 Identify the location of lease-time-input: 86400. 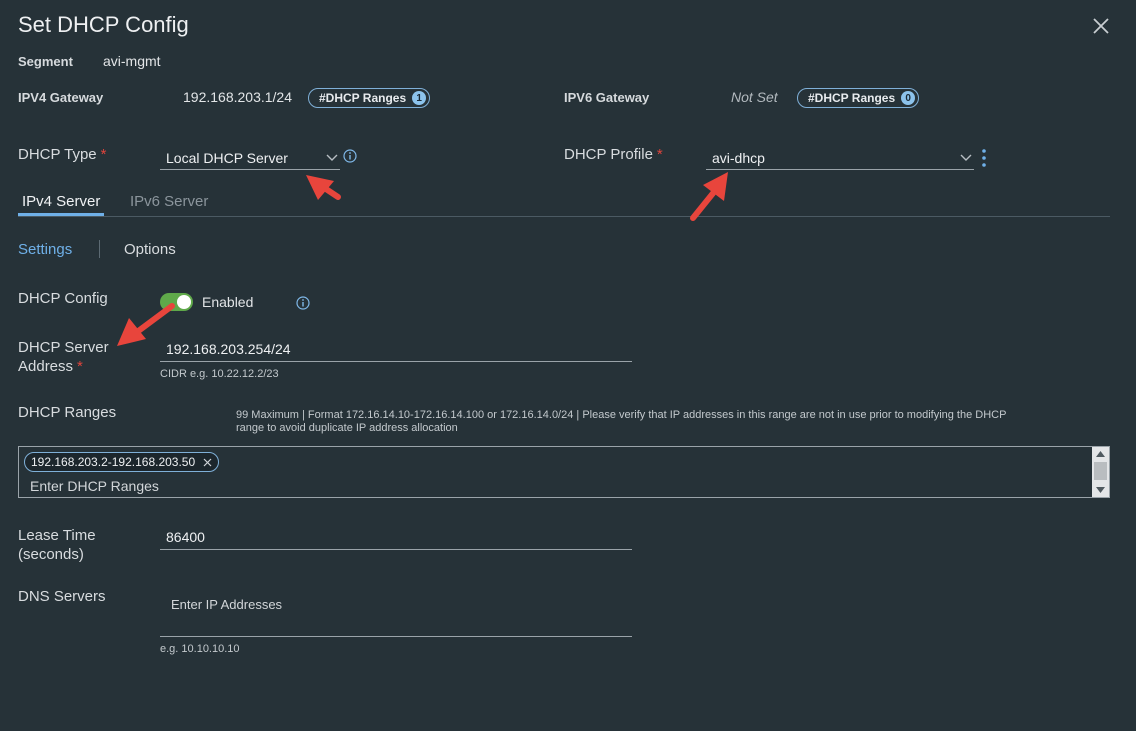
(396, 539).